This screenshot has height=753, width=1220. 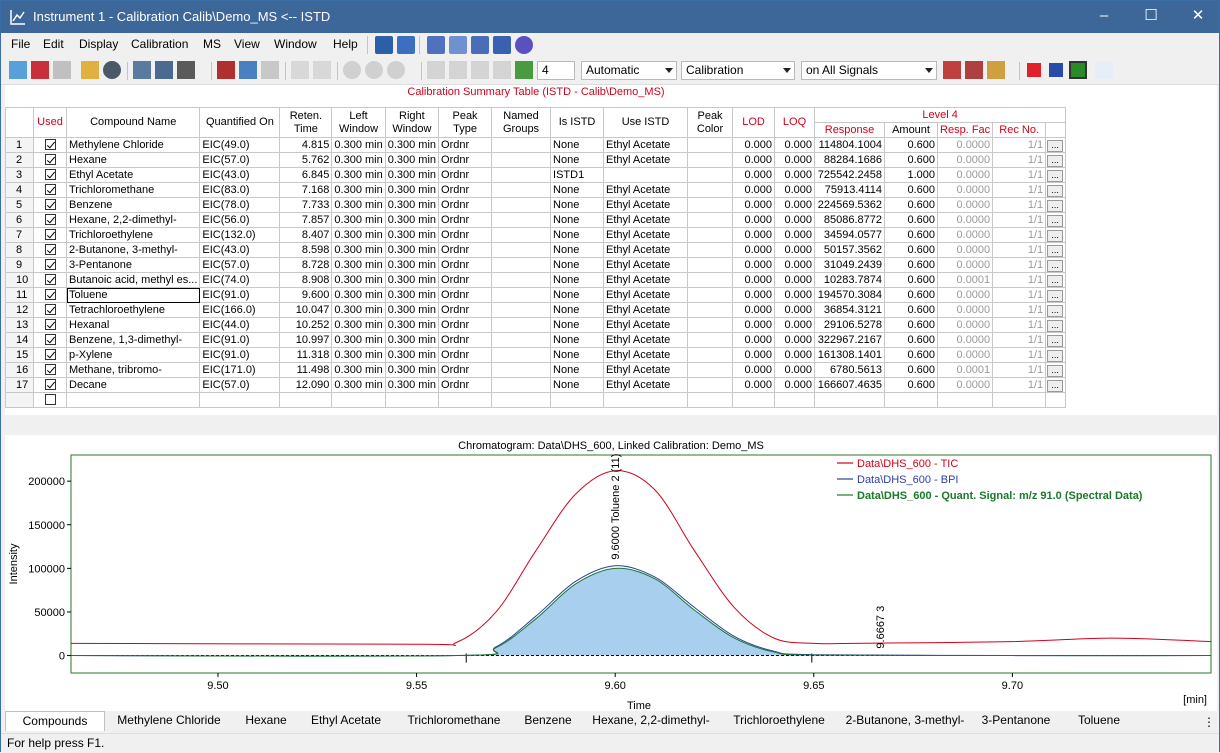 I want to click on print-preview-icon, so click(x=142, y=70).